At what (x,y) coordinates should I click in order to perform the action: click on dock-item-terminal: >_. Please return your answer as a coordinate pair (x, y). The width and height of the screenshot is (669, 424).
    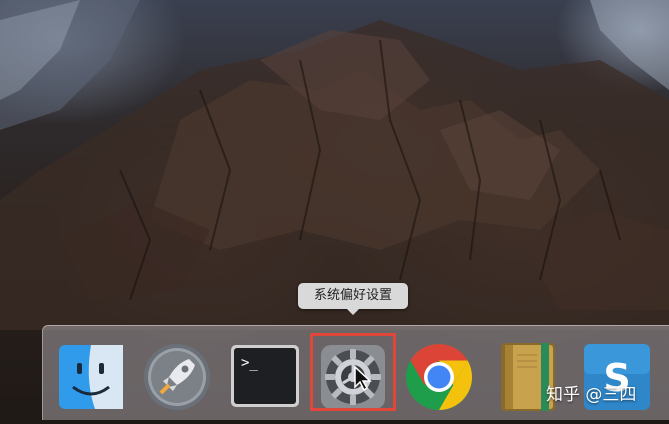
    Looking at the image, I should click on (265, 377).